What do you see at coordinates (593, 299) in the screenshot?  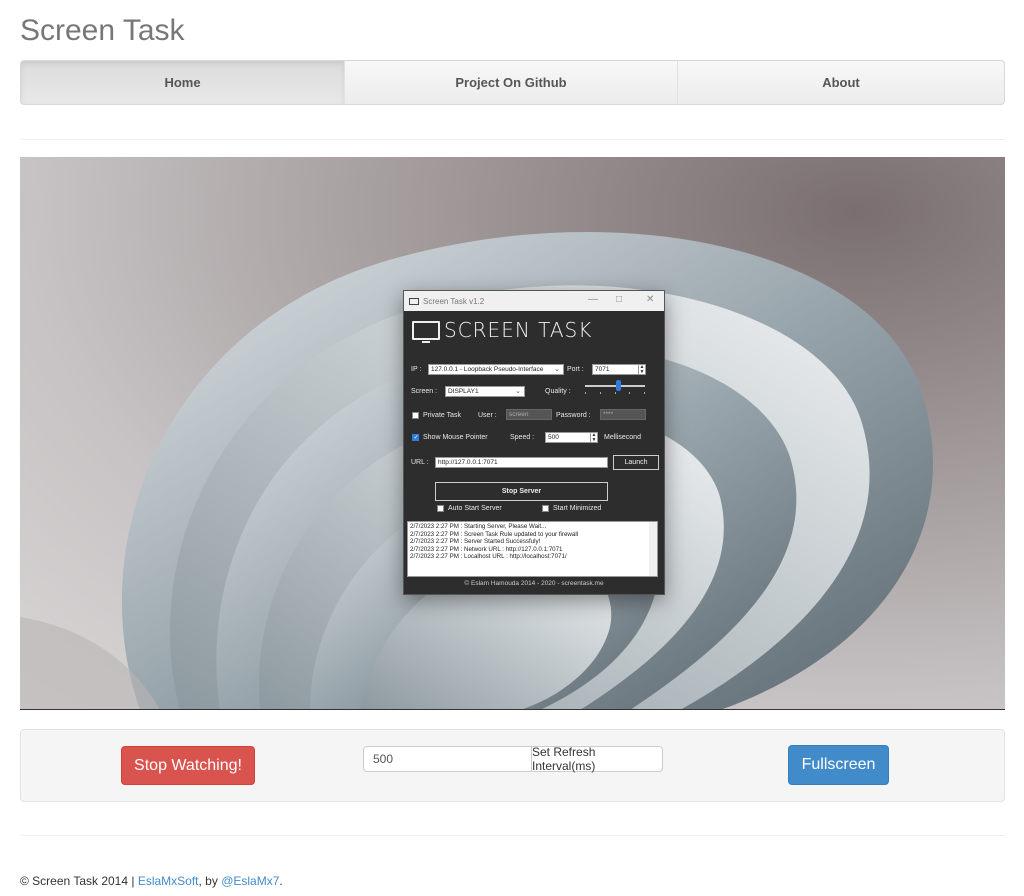 I see `minimize-icon: —` at bounding box center [593, 299].